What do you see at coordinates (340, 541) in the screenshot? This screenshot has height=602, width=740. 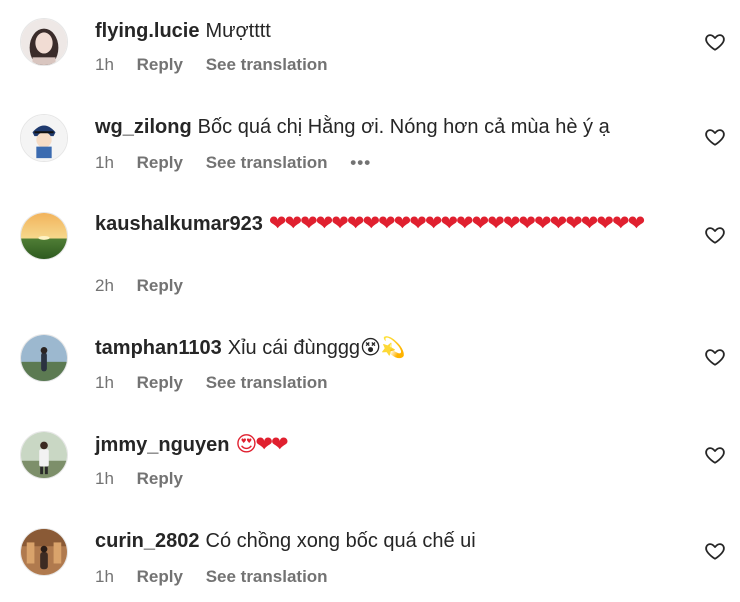 I see `comment-body: Có chồng xong bốc quá chế ui` at bounding box center [340, 541].